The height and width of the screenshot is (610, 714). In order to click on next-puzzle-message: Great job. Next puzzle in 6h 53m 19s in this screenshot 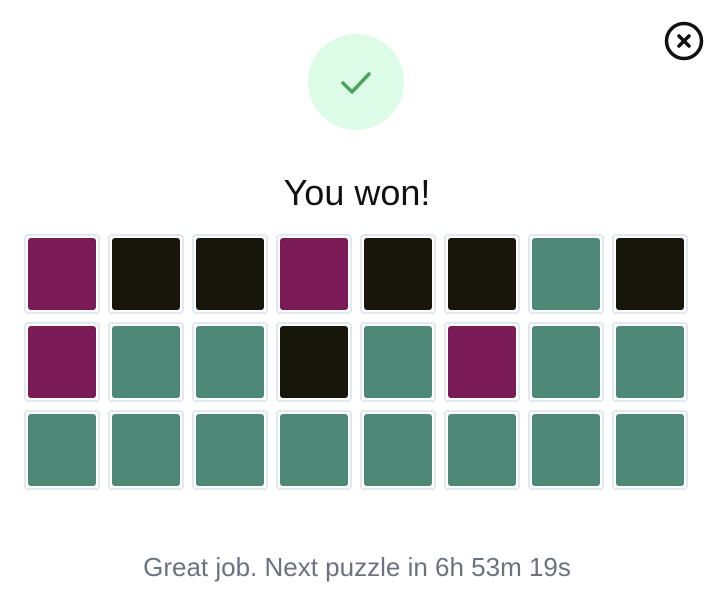, I will do `click(357, 567)`.